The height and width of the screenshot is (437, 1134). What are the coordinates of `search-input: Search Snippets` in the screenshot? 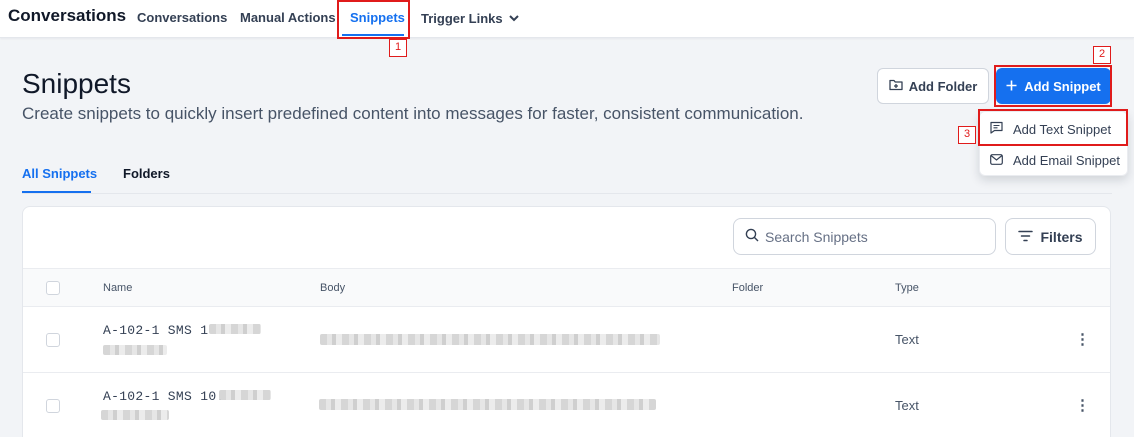 It's located at (864, 236).